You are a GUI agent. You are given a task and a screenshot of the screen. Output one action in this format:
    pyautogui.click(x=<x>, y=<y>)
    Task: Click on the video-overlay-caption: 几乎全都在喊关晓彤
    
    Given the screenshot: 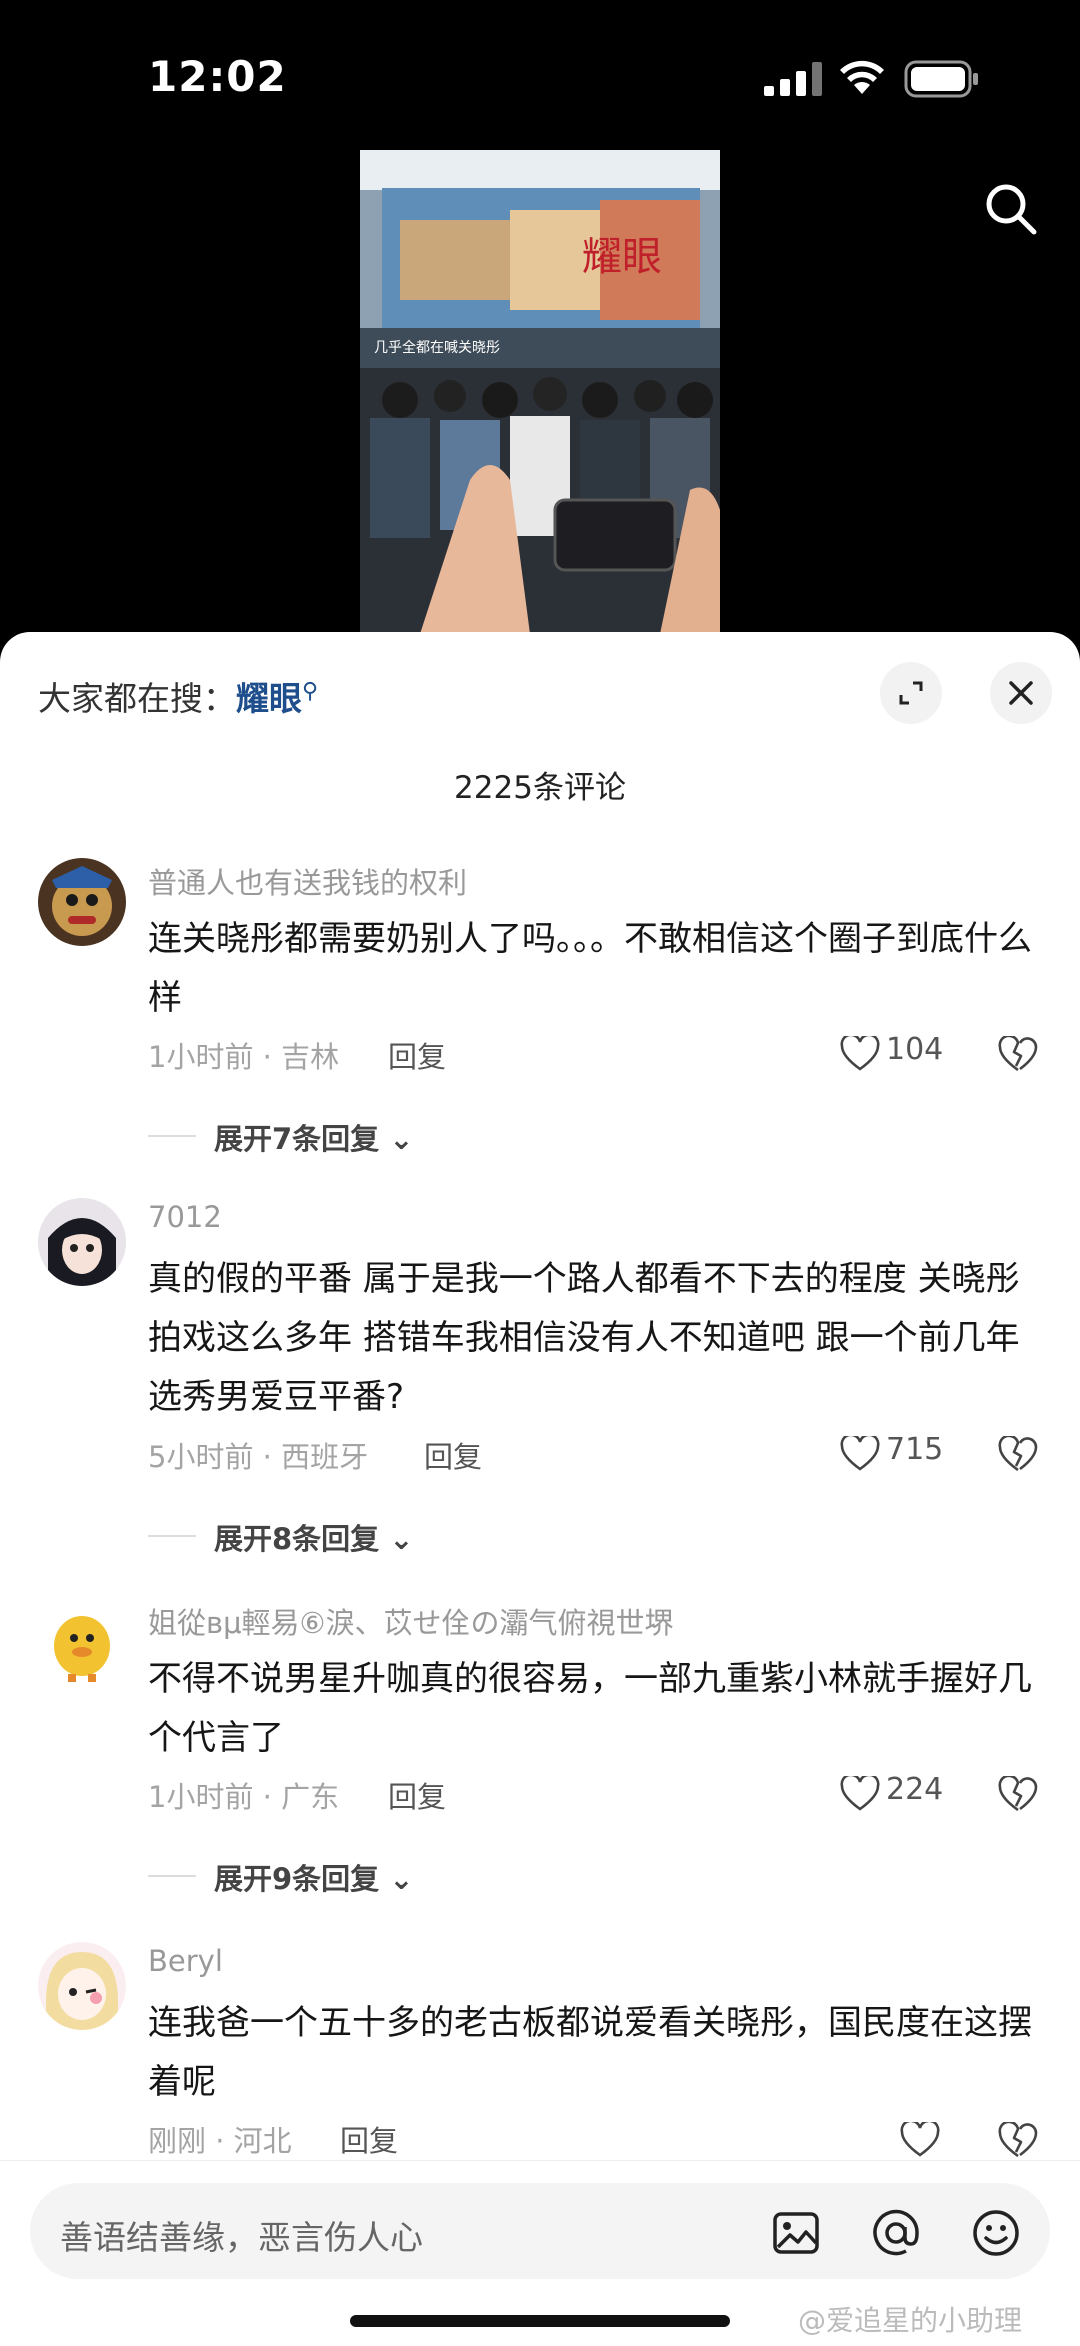 What is the action you would take?
    pyautogui.click(x=437, y=347)
    